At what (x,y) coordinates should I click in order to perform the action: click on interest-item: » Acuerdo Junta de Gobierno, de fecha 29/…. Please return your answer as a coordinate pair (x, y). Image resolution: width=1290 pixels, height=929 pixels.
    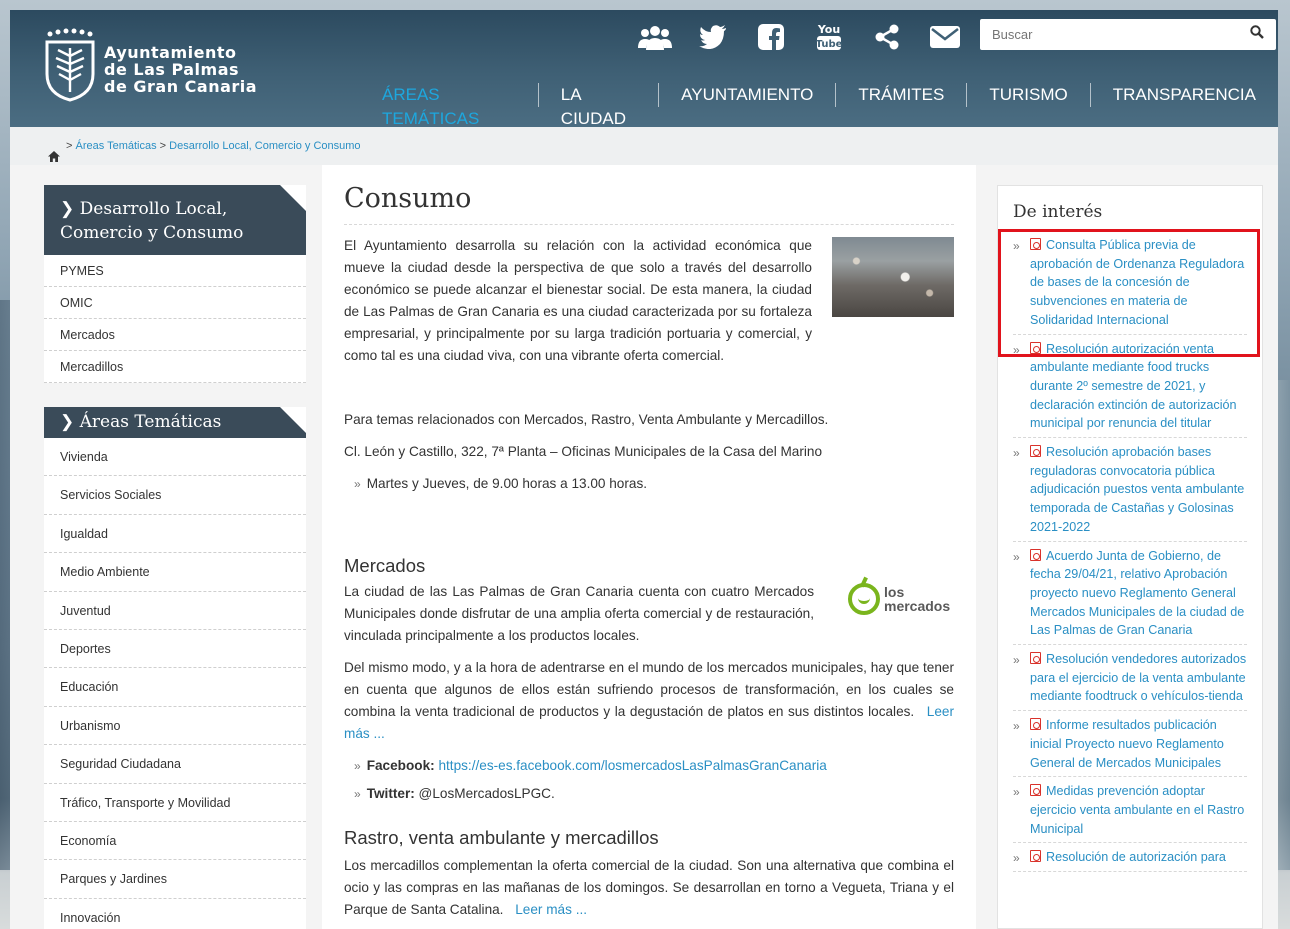
    Looking at the image, I should click on (1130, 594).